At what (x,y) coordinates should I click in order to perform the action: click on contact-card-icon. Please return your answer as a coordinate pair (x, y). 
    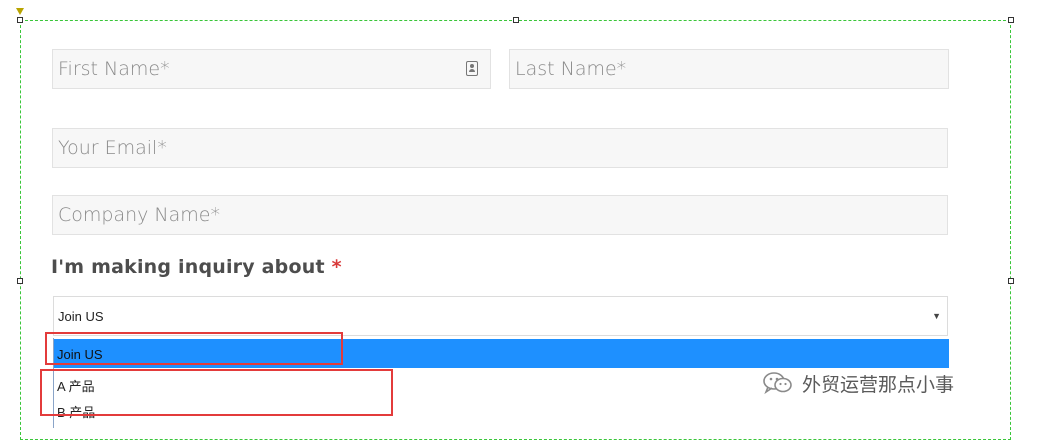
    Looking at the image, I should click on (472, 68).